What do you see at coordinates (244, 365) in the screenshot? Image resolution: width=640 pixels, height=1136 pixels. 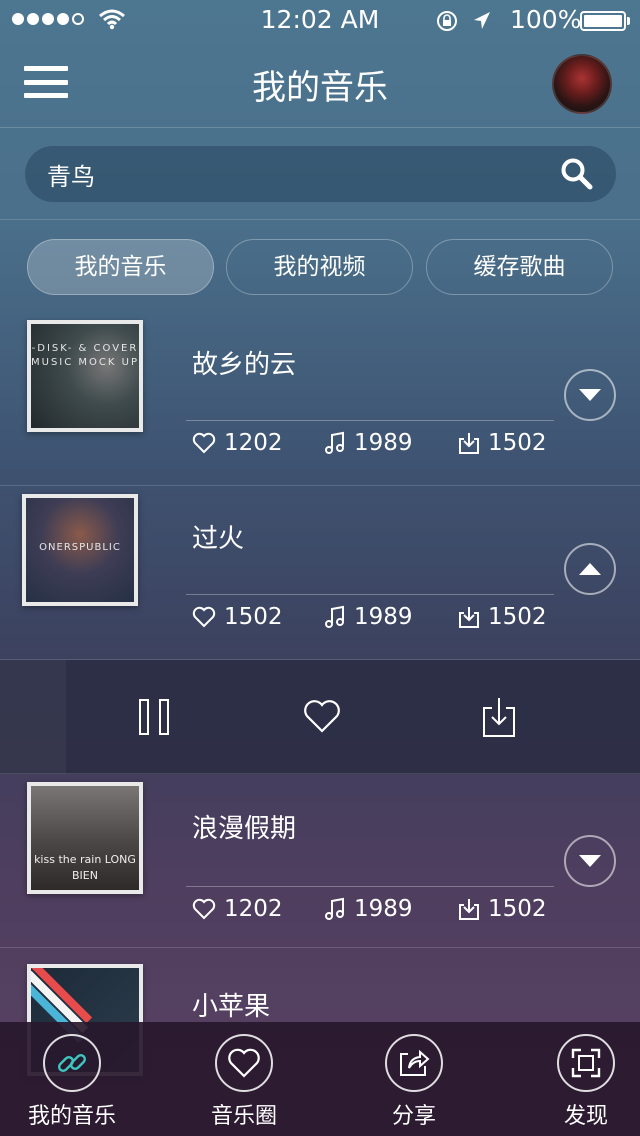 I see `song-title: 故乡的云` at bounding box center [244, 365].